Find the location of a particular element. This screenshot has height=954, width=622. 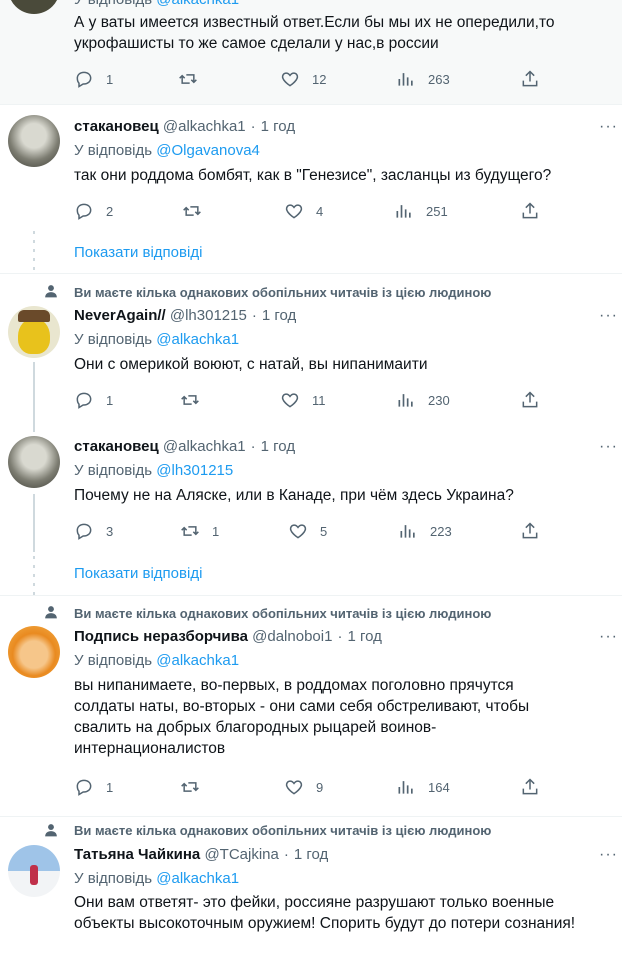

user-handle: @TCajkina is located at coordinates (241, 854).